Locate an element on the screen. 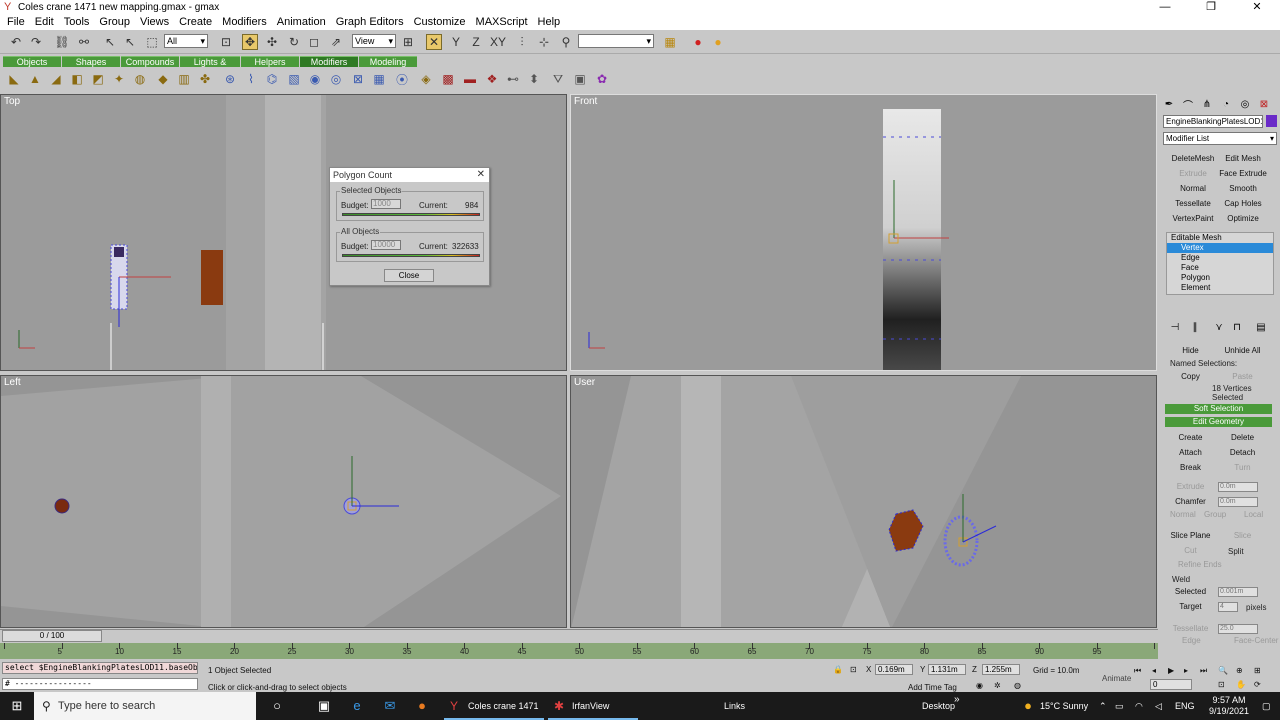 The height and width of the screenshot is (720, 1280). auto-key-icon: ◍ is located at coordinates (1017, 685).